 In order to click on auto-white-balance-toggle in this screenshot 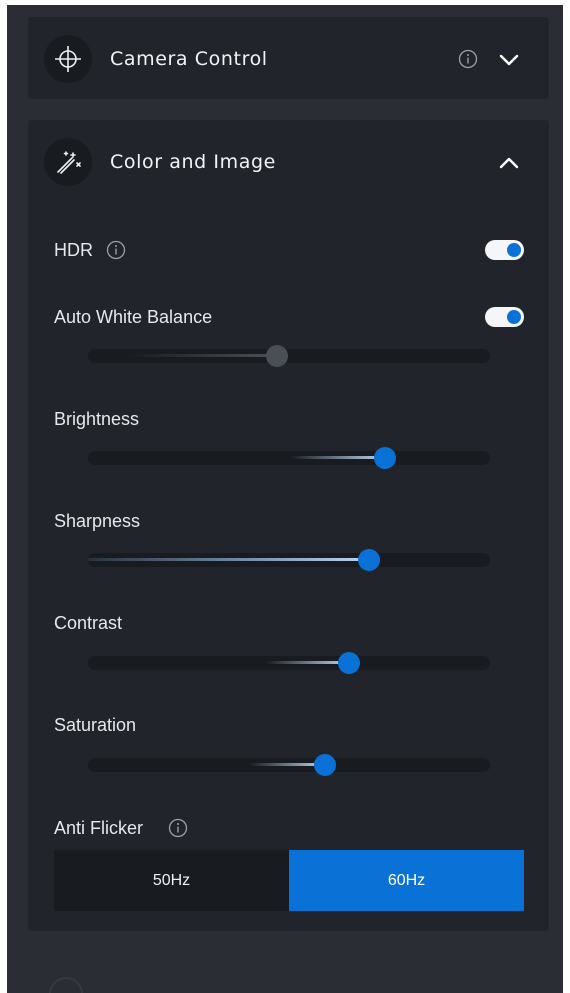, I will do `click(504, 317)`.